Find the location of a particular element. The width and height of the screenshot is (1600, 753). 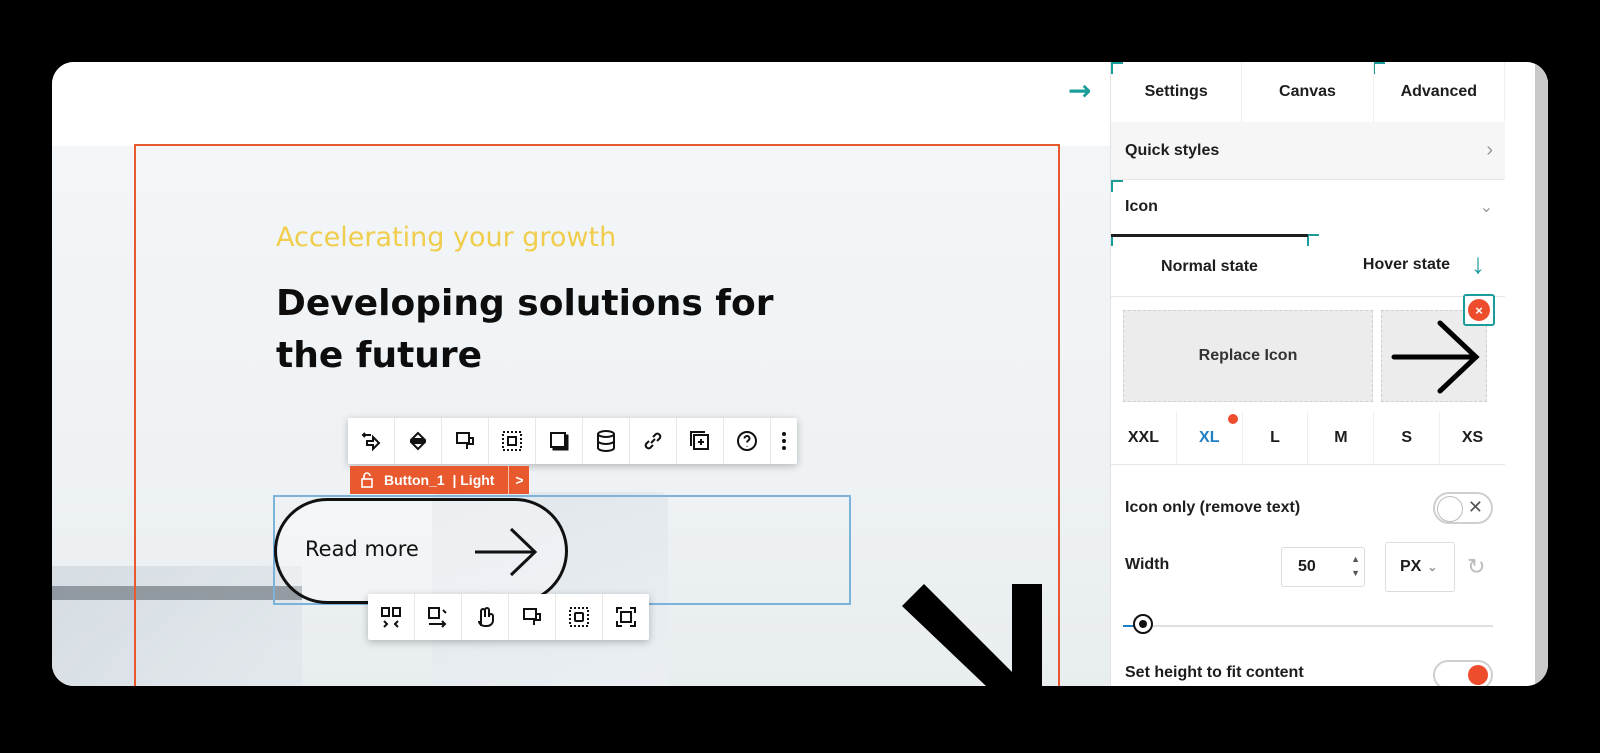

size-xs: XS is located at coordinates (1472, 438).